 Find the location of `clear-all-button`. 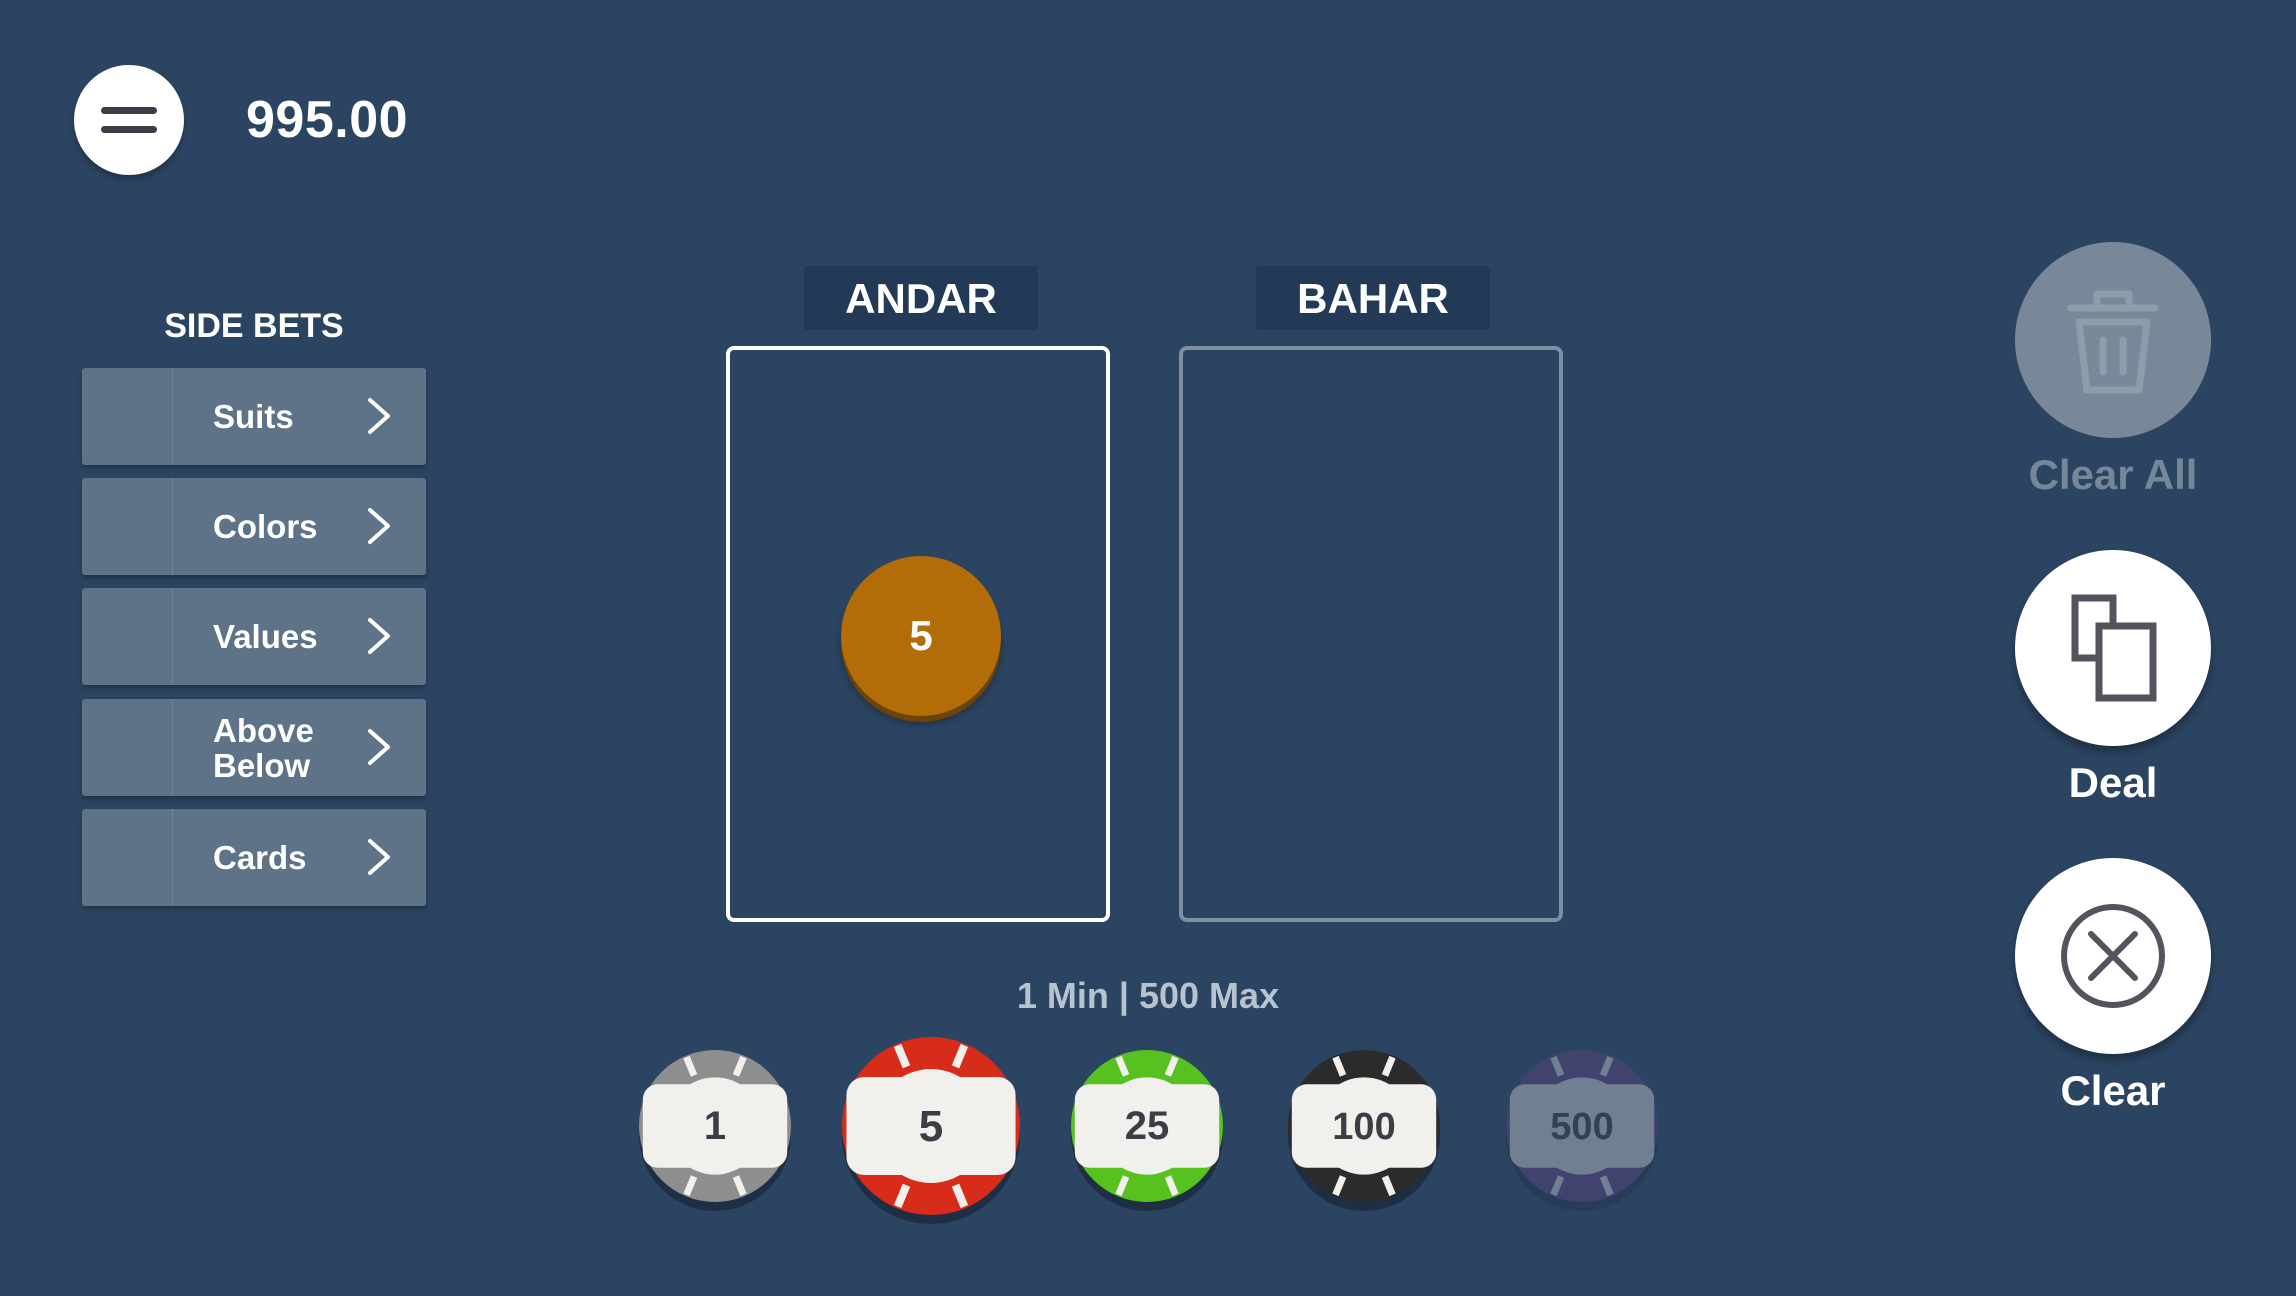

clear-all-button is located at coordinates (2113, 340).